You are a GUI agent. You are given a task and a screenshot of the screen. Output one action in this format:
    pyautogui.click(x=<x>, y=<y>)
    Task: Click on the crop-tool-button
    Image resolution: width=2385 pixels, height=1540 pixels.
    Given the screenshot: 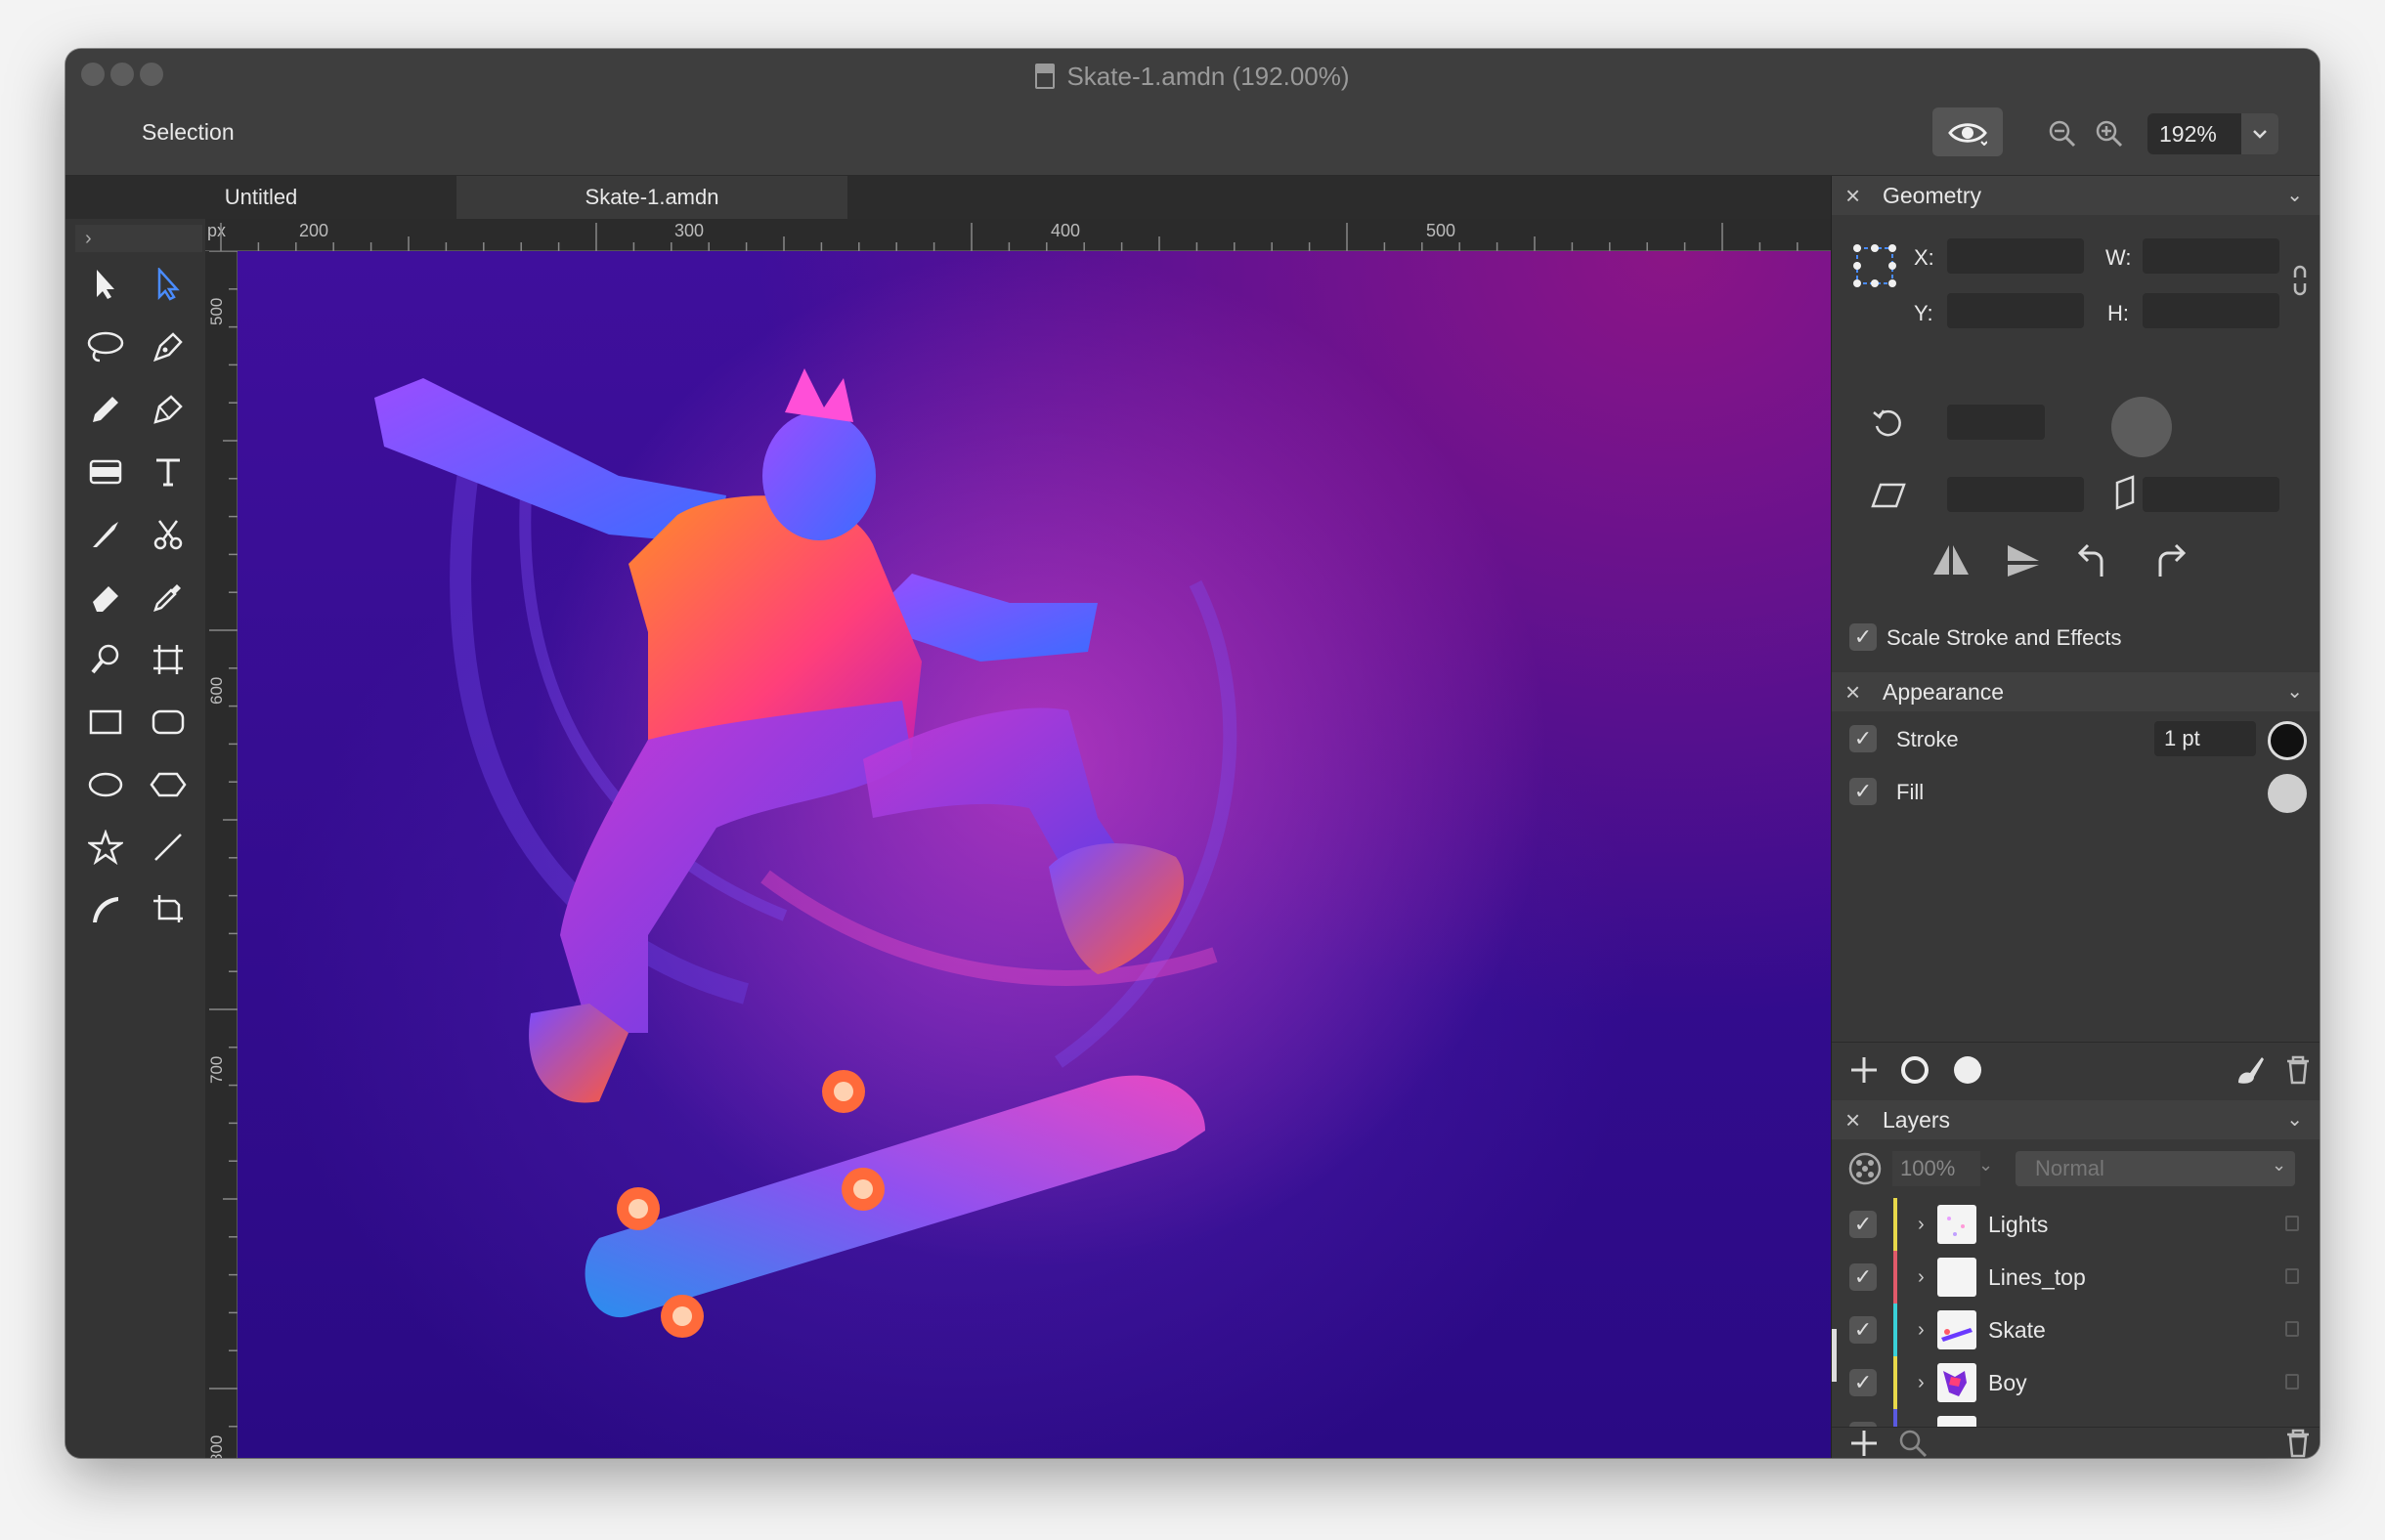 What is the action you would take?
    pyautogui.click(x=168, y=909)
    